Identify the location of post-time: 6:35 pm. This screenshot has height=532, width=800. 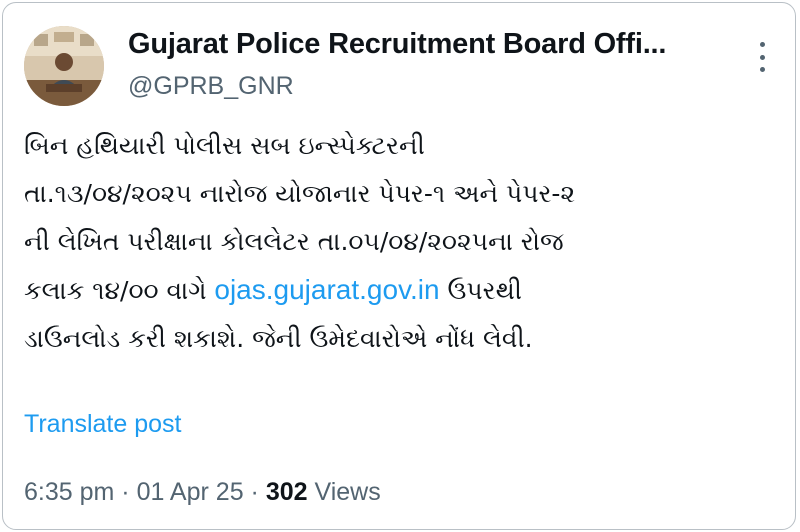
(69, 492).